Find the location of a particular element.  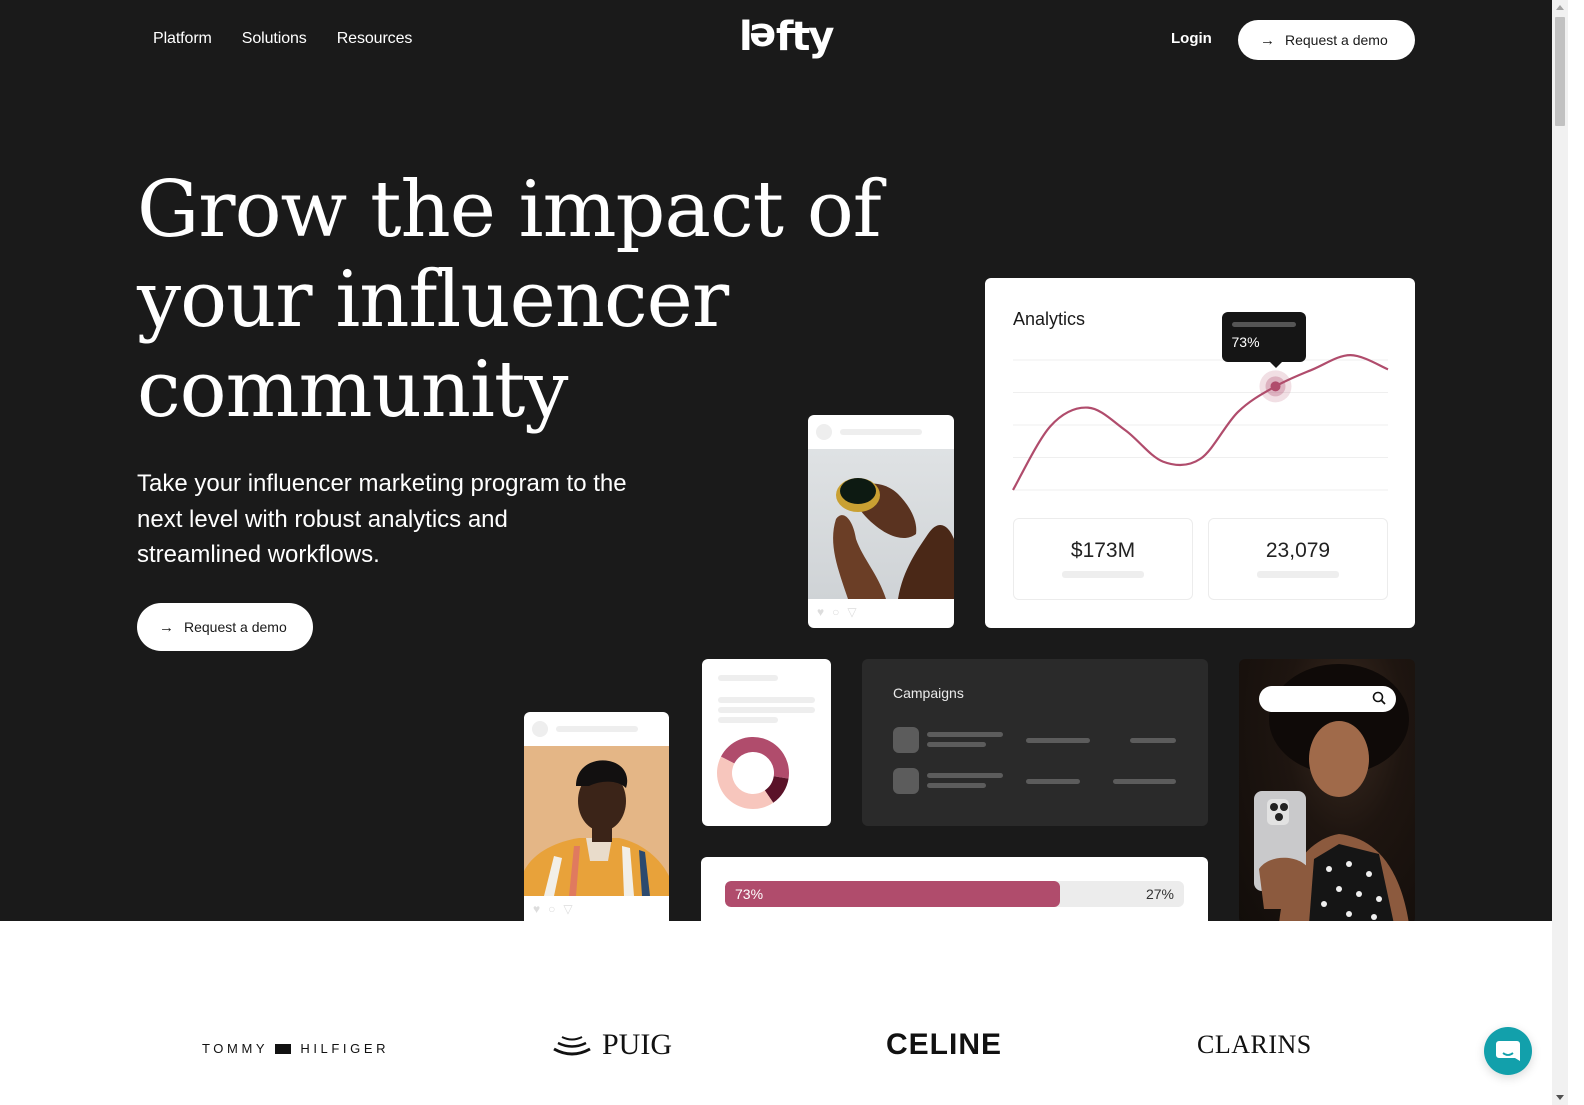

tooltip-value: 73% is located at coordinates (1245, 342).